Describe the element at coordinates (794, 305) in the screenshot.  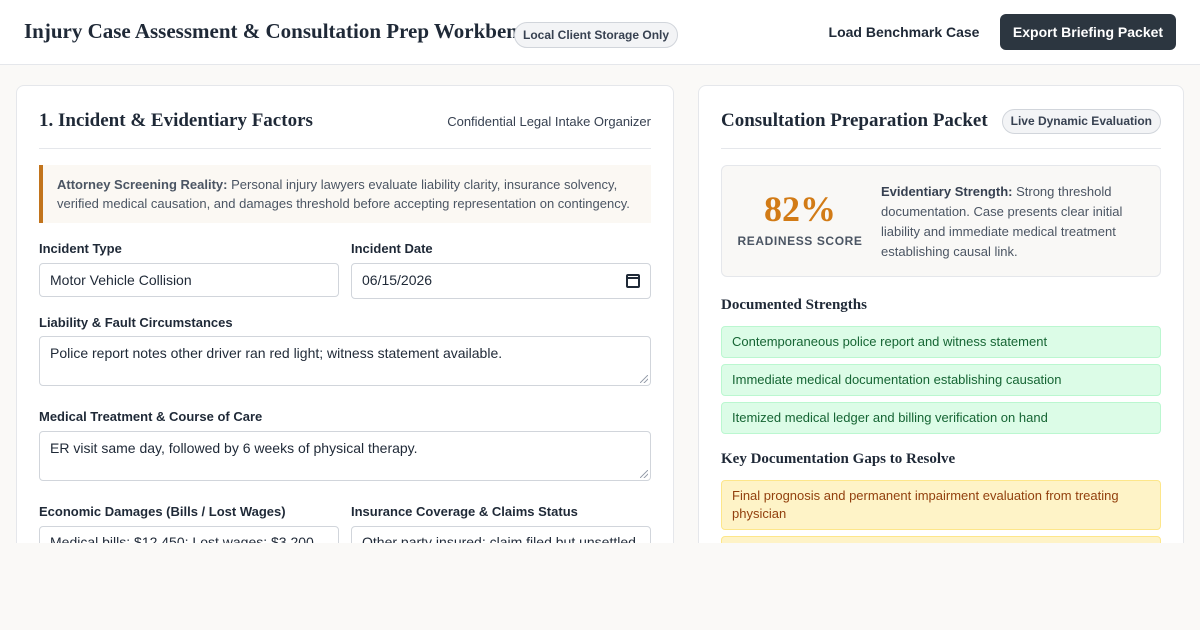
I see `strengths-title: Documented Strengths` at that location.